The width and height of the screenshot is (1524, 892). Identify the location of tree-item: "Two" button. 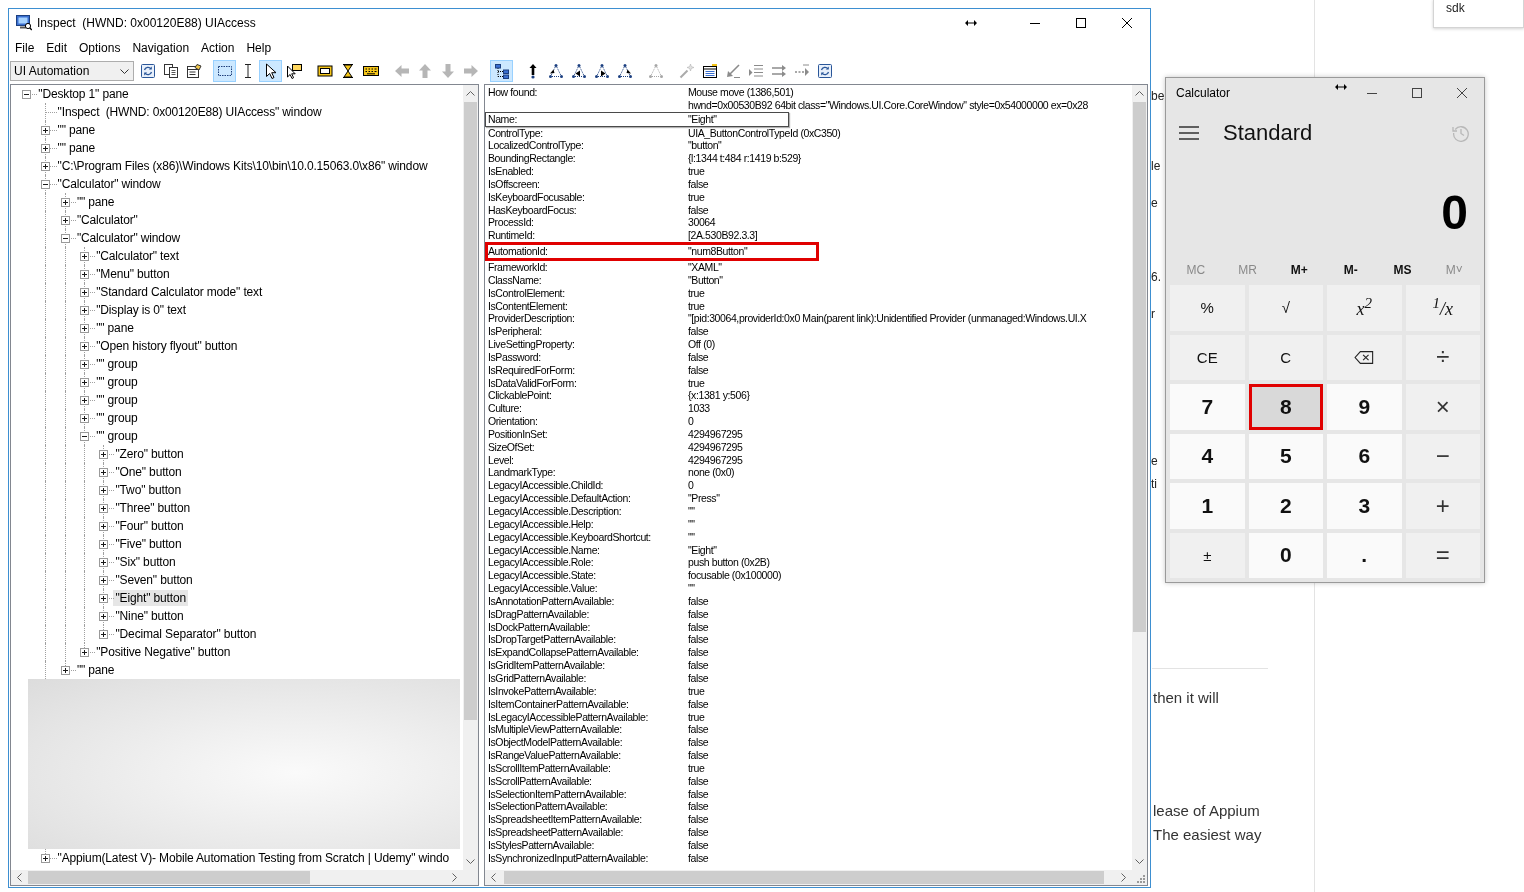
(138, 490).